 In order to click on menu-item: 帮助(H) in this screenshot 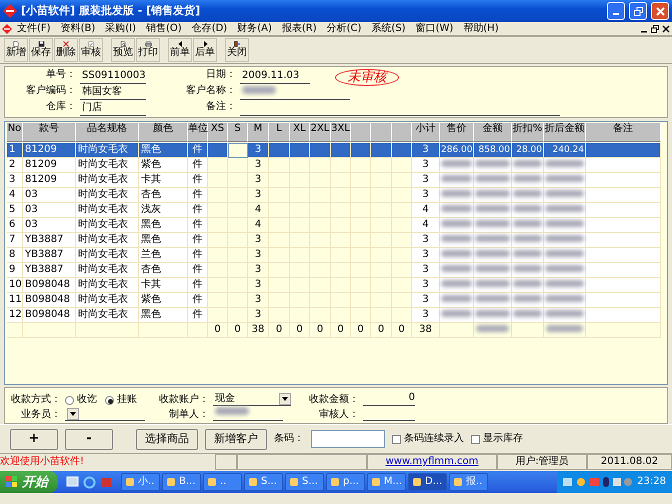, I will do `click(481, 28)`.